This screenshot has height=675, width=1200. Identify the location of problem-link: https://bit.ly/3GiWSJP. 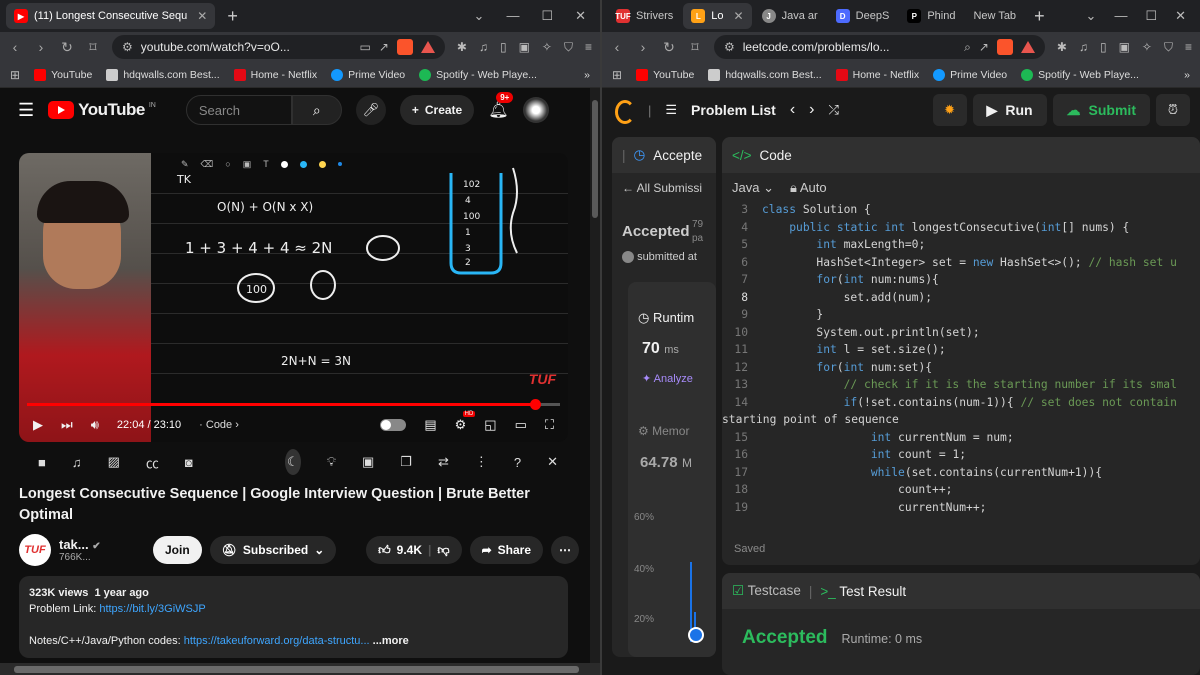
(152, 609).